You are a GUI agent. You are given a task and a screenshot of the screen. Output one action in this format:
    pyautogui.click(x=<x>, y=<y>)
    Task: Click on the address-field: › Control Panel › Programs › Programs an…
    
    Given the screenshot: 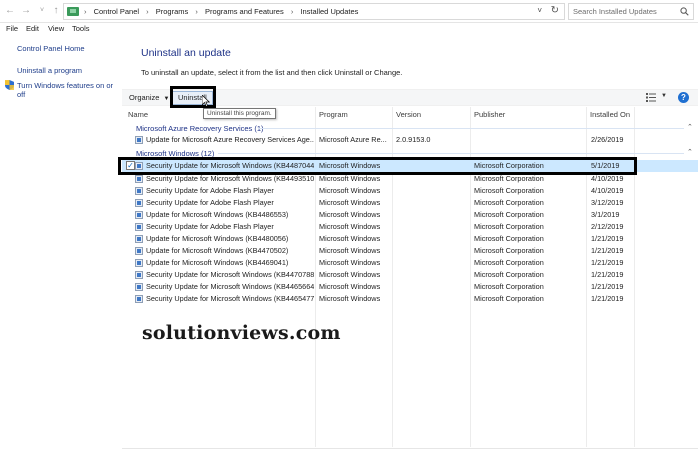 What is the action you would take?
    pyautogui.click(x=314, y=11)
    